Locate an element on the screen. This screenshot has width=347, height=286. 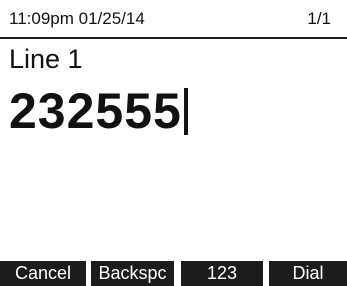
cancel-softkey: Cancel is located at coordinates (43, 273).